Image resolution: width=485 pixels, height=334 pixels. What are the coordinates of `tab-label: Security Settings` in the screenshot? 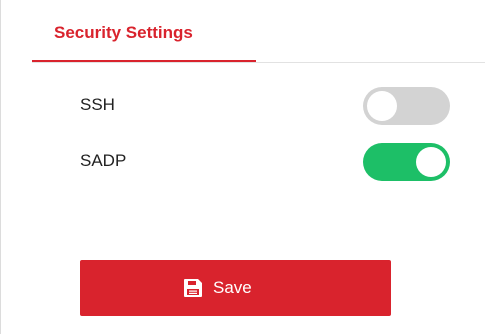 It's located at (123, 32).